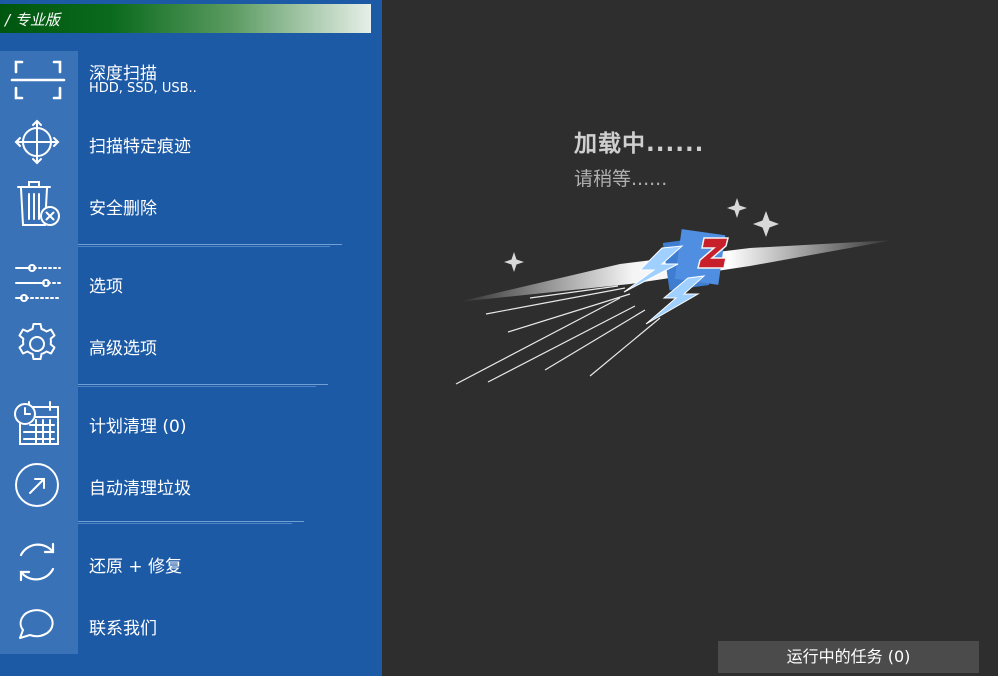 The width and height of the screenshot is (998, 676). I want to click on auto-arrow-icon, so click(38, 484).